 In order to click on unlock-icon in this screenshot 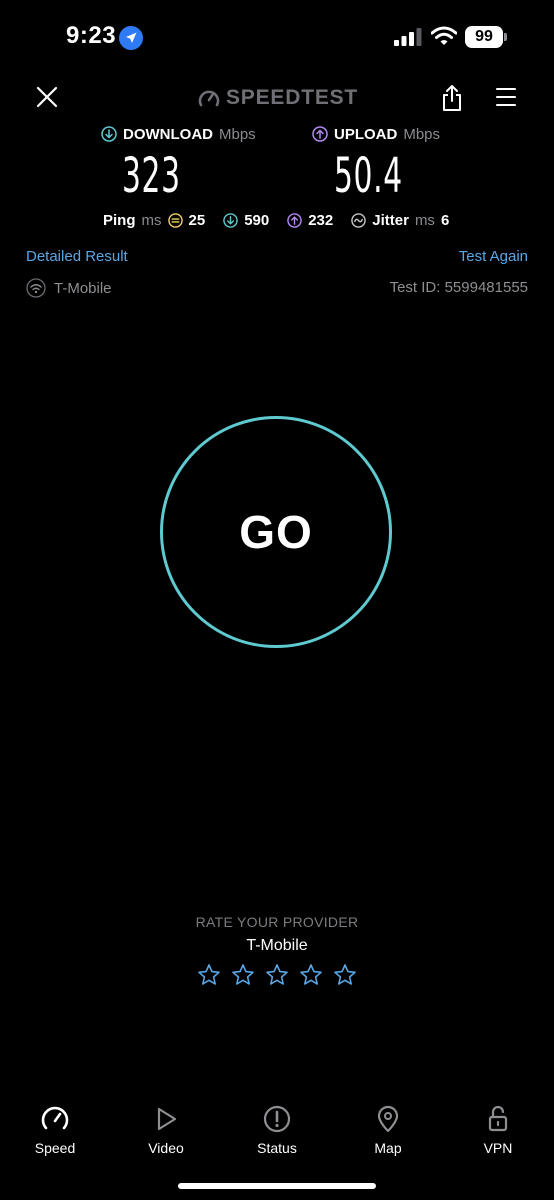, I will do `click(498, 1118)`.